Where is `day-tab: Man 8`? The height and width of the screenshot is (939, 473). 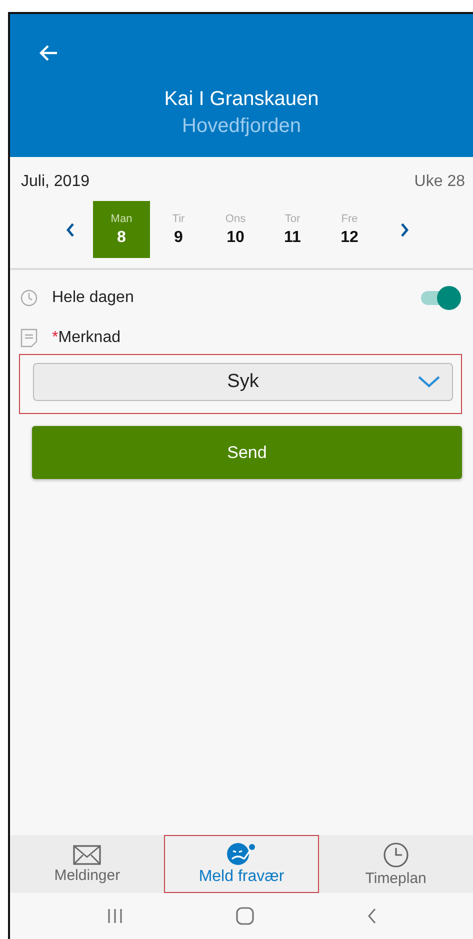
day-tab: Man 8 is located at coordinates (121, 229).